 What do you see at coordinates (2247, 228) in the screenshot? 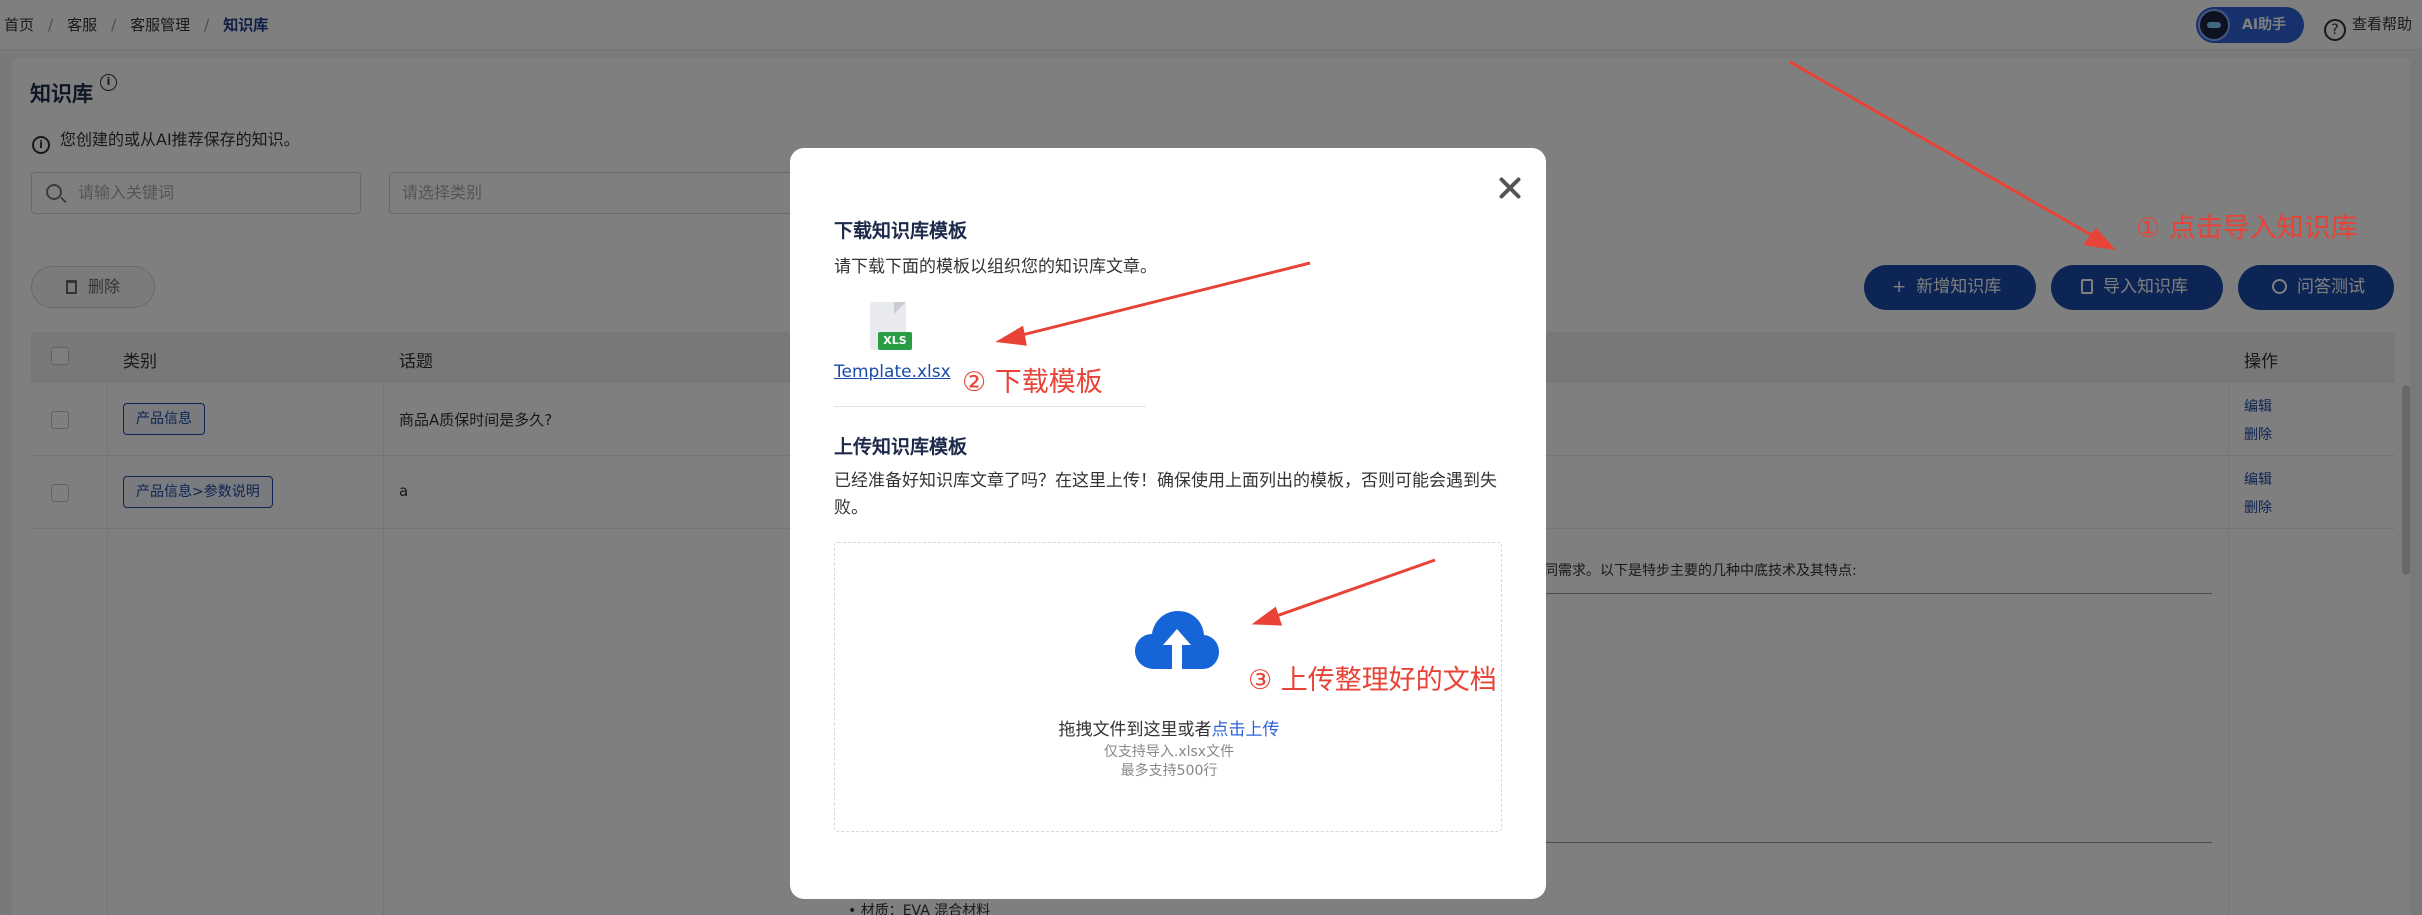
I see `annotation-step1: ① 点击导入知识库` at bounding box center [2247, 228].